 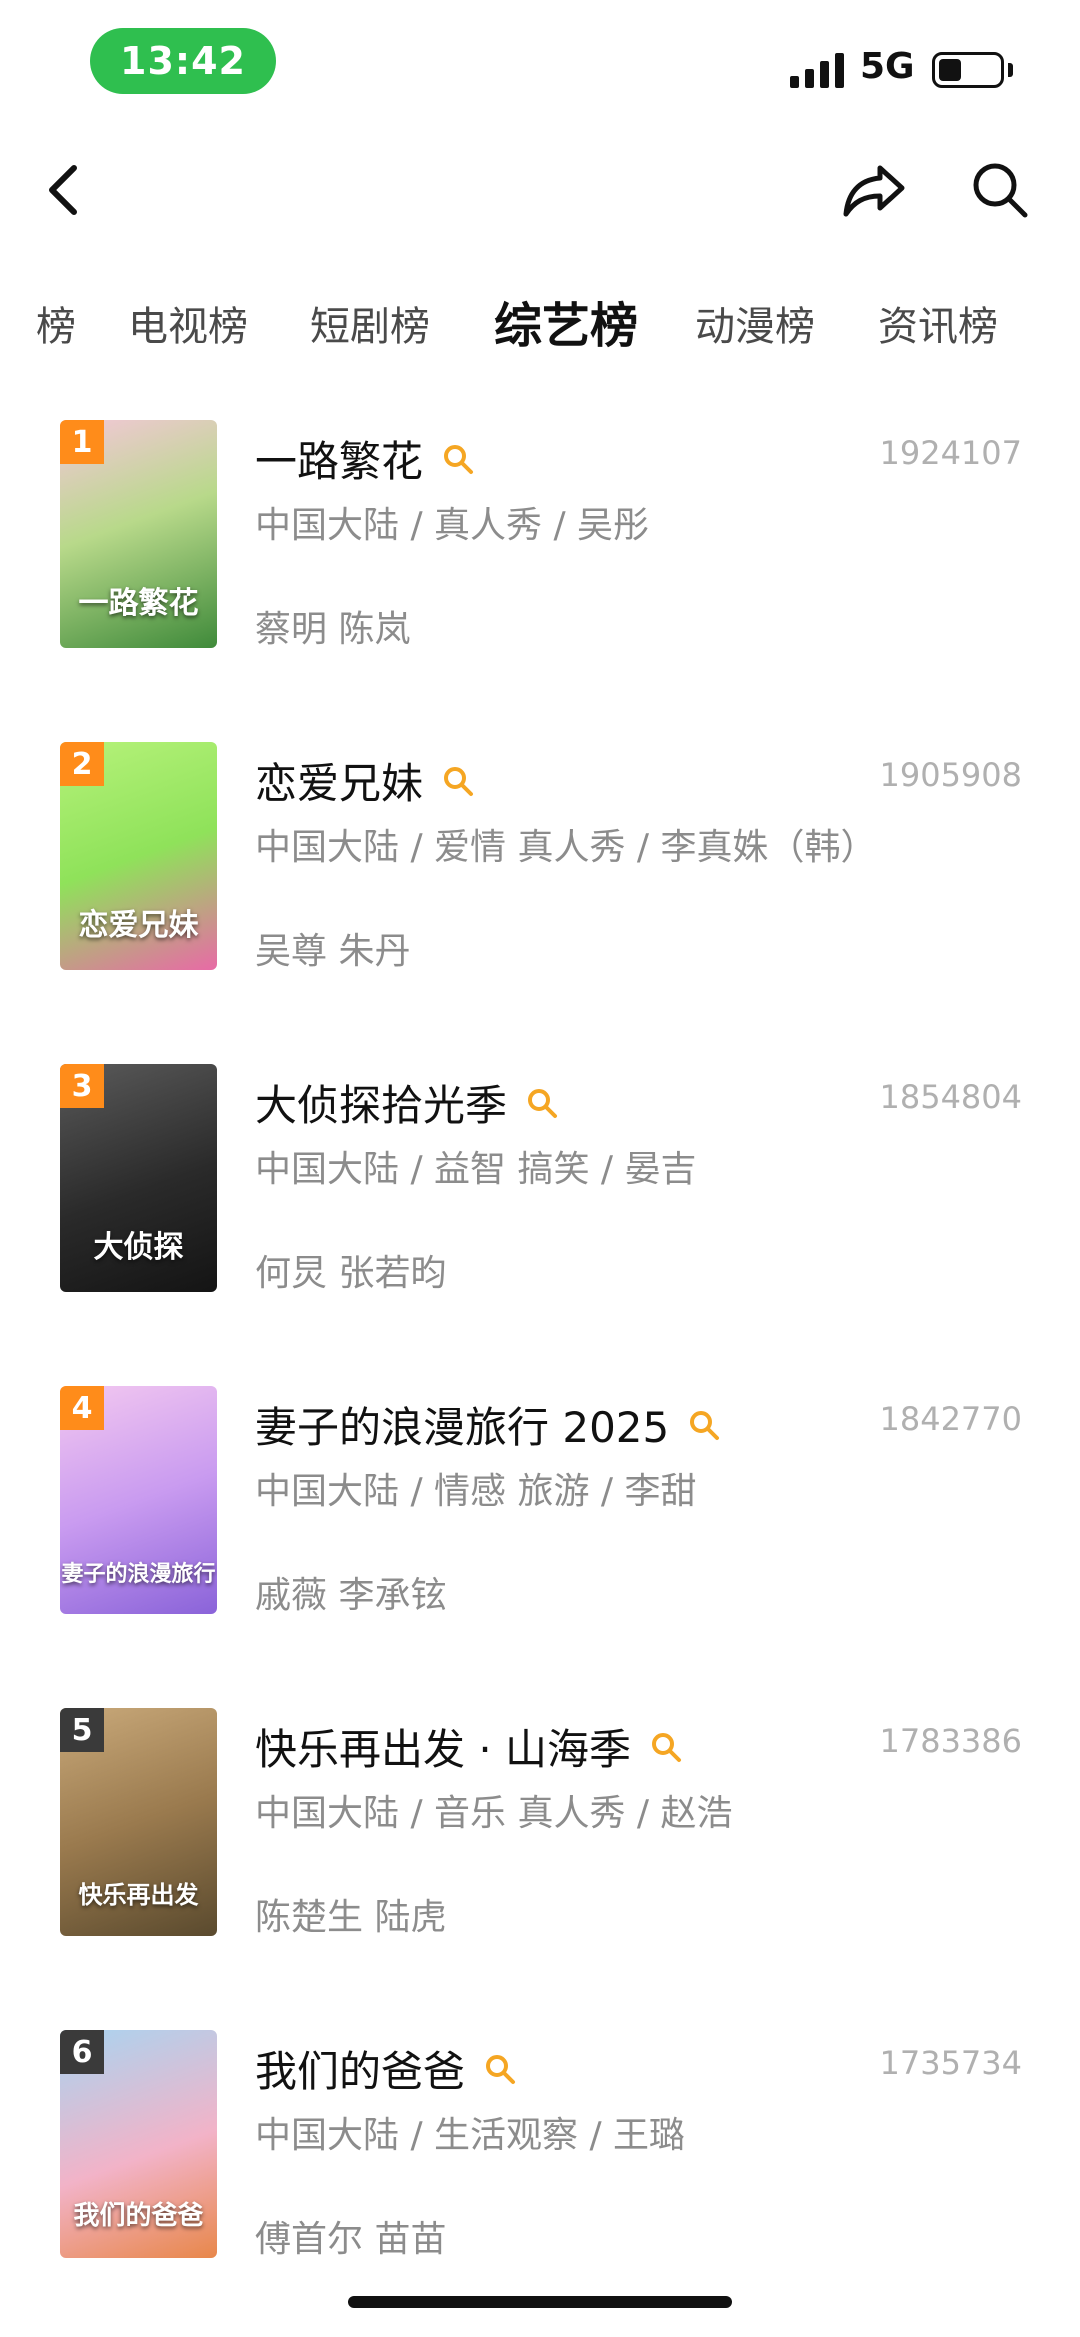 What do you see at coordinates (381, 1102) in the screenshot?
I see `item-title: 大侦探拾光季` at bounding box center [381, 1102].